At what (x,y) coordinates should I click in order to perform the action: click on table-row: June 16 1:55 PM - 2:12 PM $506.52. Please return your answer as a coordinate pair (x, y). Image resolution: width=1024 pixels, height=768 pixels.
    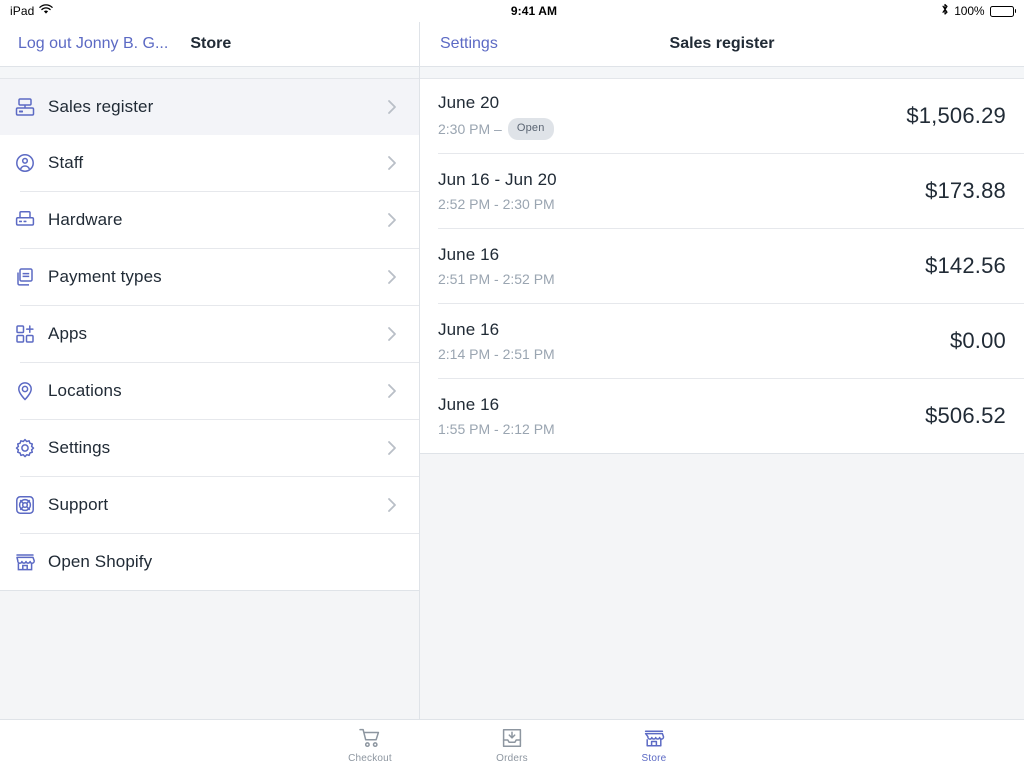
    Looking at the image, I should click on (722, 416).